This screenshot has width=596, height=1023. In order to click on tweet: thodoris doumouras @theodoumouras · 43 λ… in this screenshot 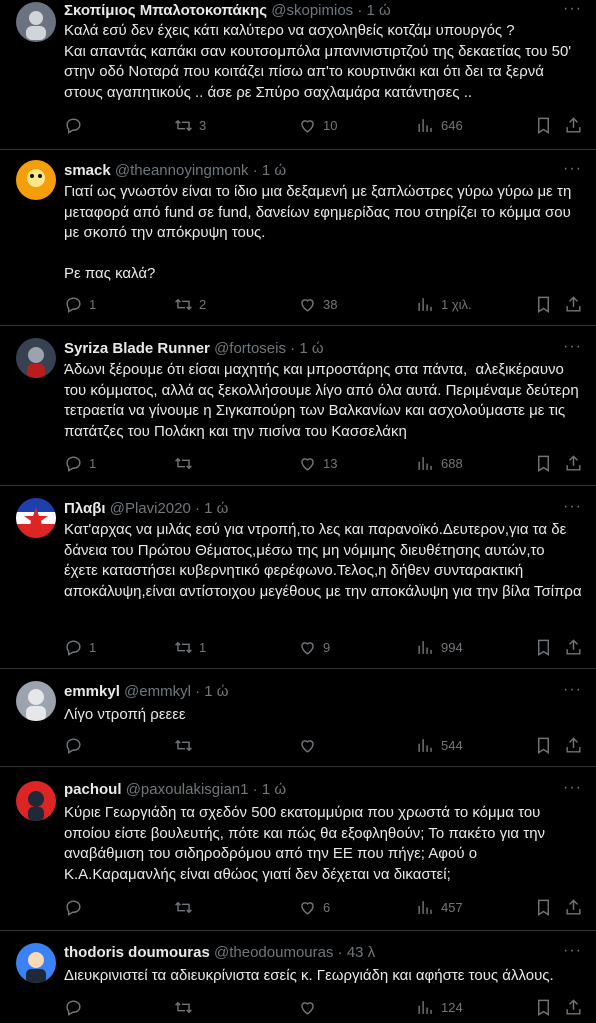, I will do `click(298, 977)`.